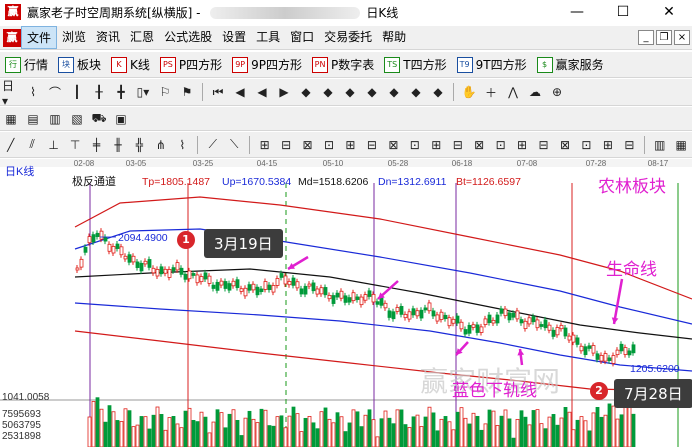 This screenshot has height=447, width=692. I want to click on toolbar-button-2: K K线, so click(130, 65).